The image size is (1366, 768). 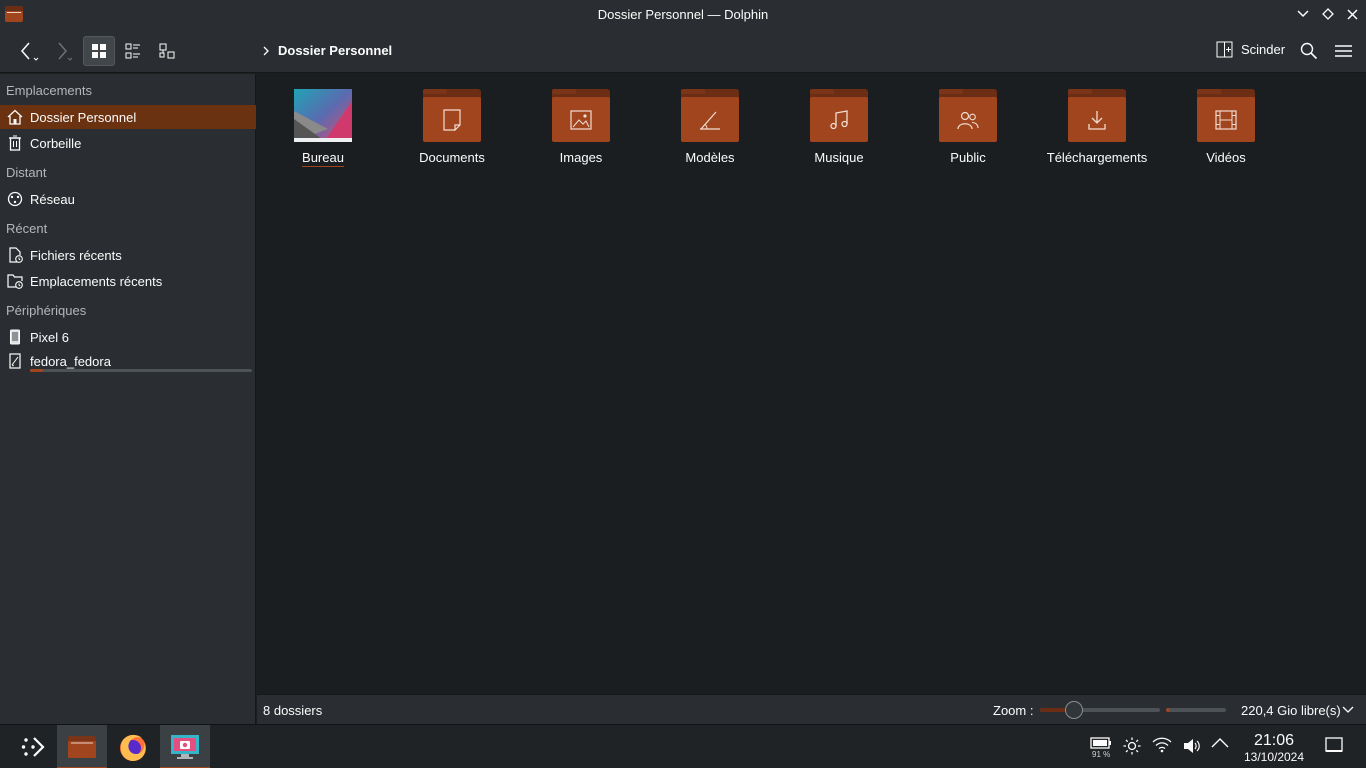 I want to click on brightness-icon, so click(x=1132, y=746).